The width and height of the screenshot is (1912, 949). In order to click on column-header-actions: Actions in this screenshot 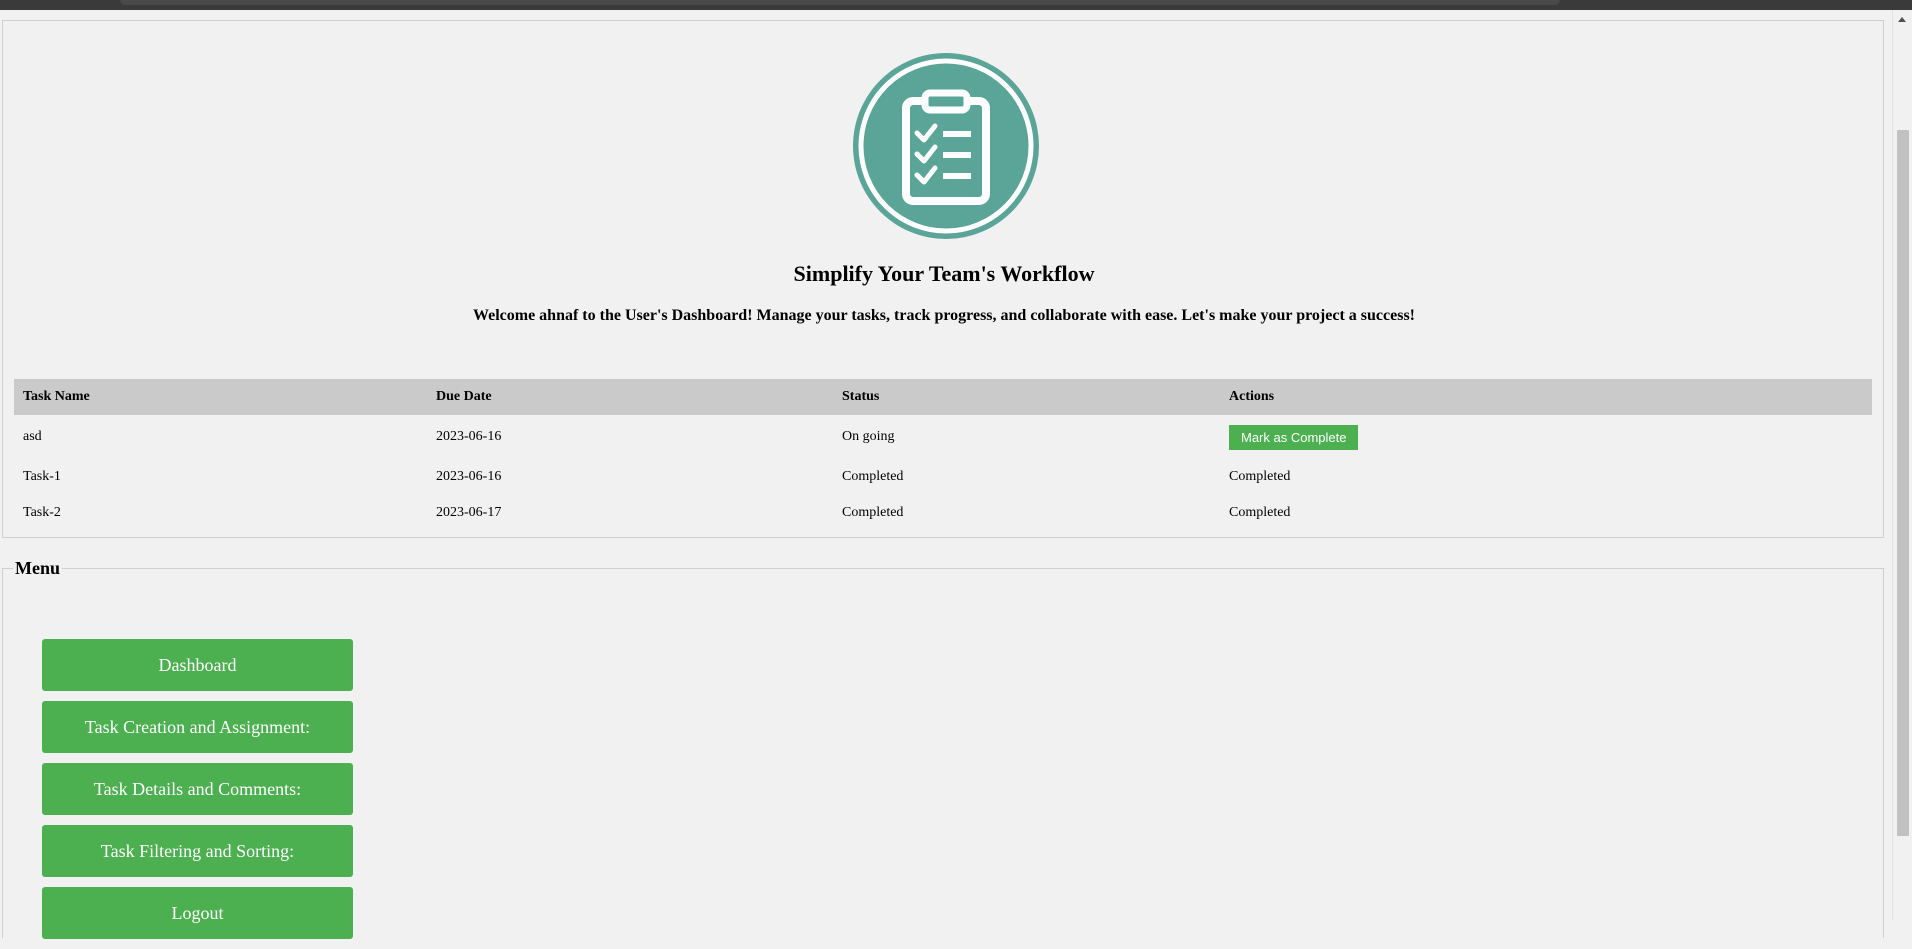, I will do `click(1546, 397)`.